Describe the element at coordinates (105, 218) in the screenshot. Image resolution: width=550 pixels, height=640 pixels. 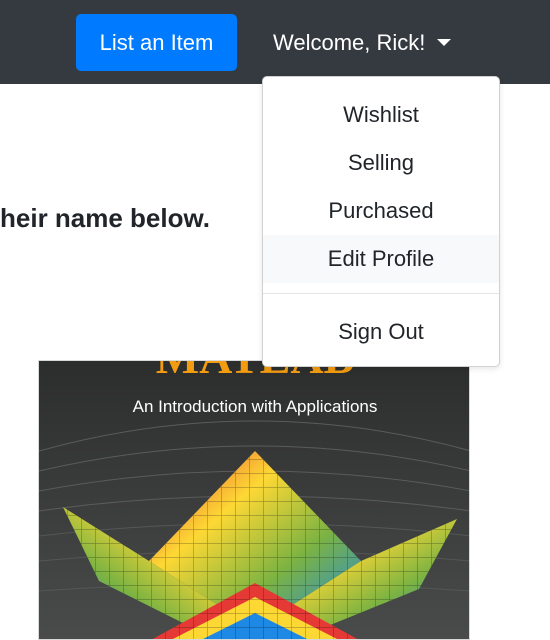
I see `page-heading: heir name below.` at that location.